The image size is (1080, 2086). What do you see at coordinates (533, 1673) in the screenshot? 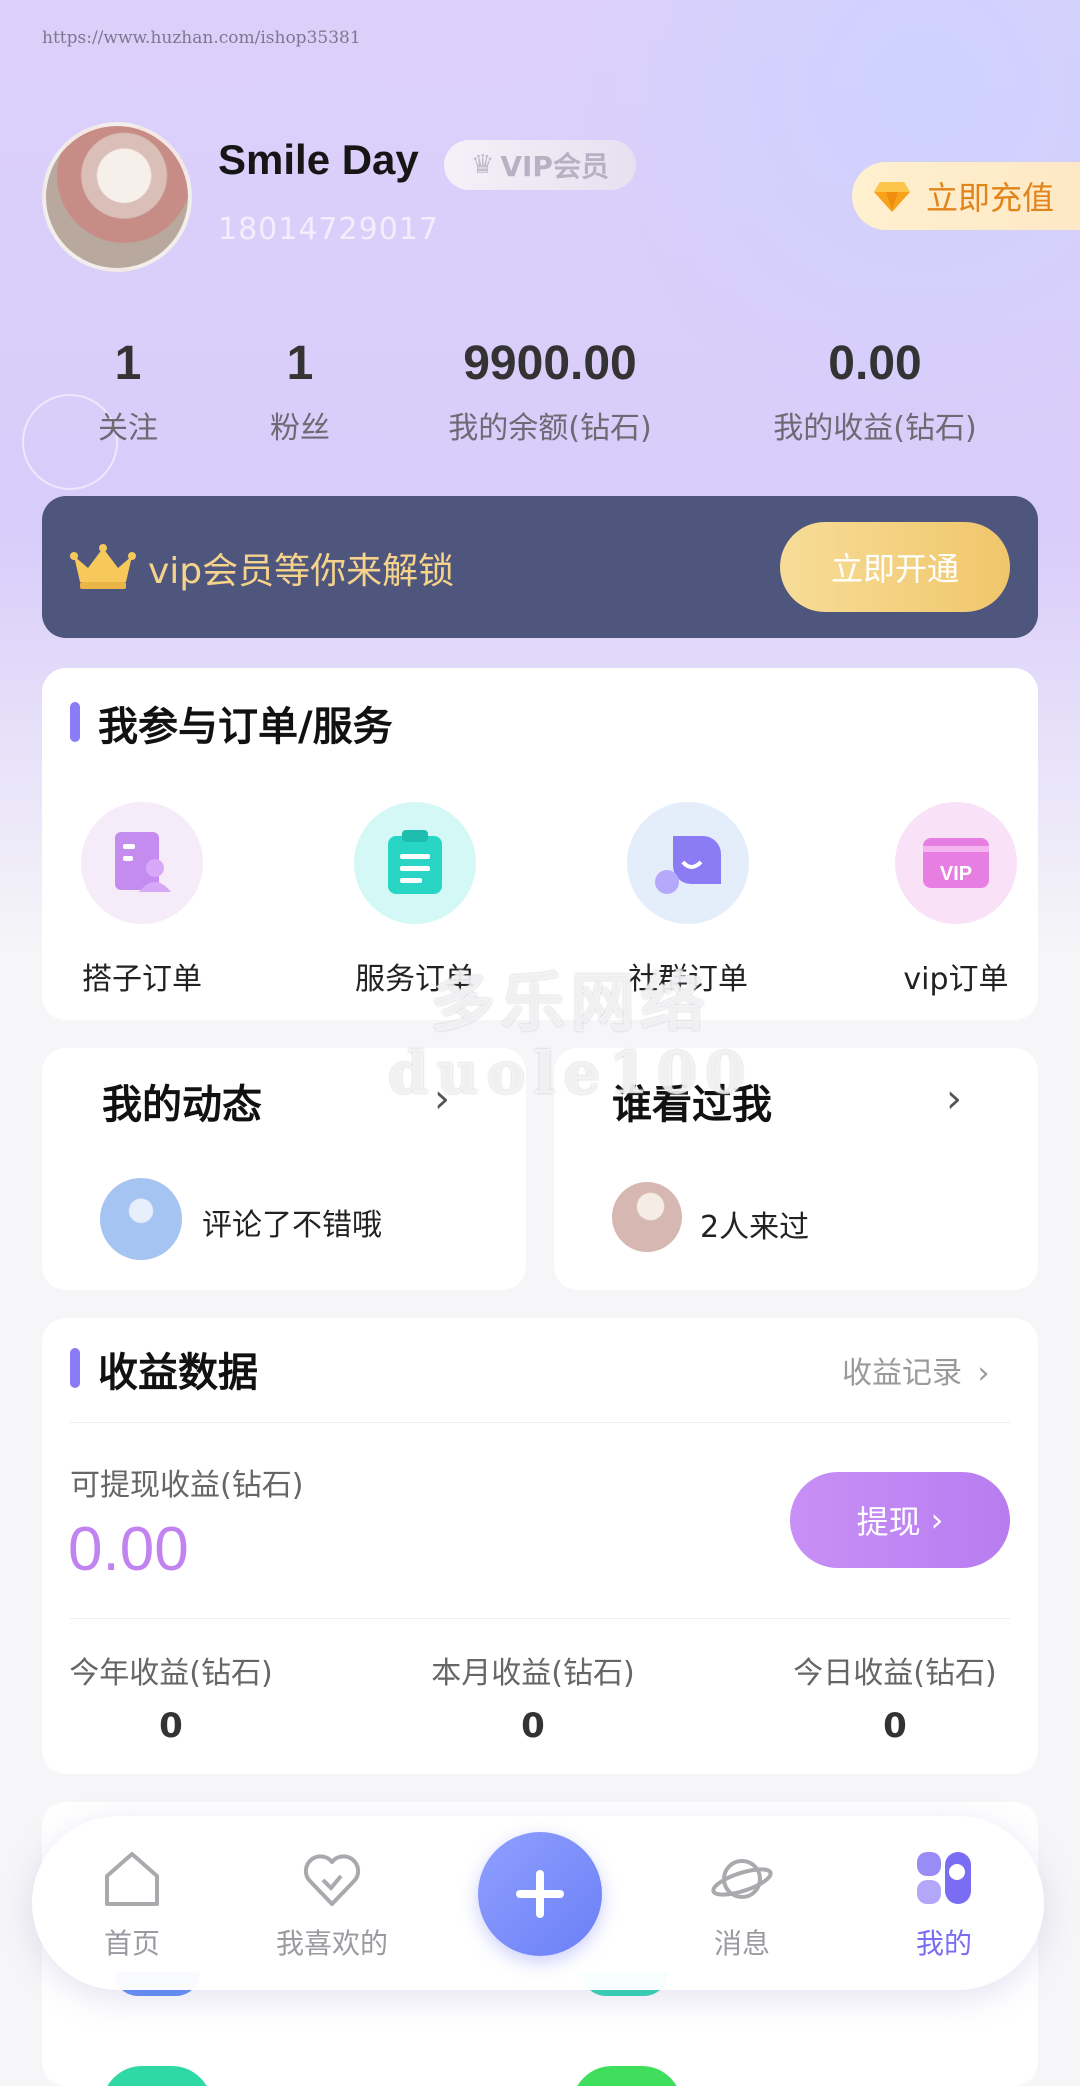
I see `earn-month-label: 本月收益(钻石)` at bounding box center [533, 1673].